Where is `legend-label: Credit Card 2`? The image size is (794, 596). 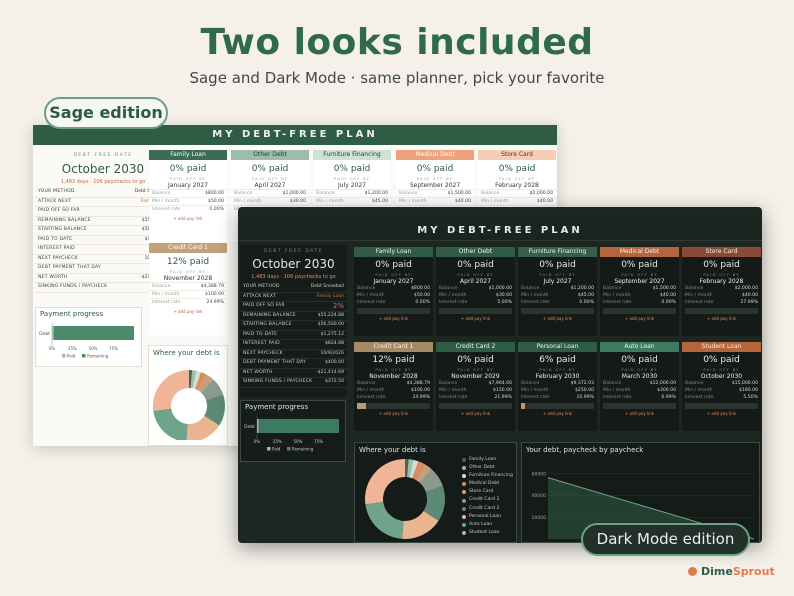
legend-label: Credit Card 2 is located at coordinates (484, 508).